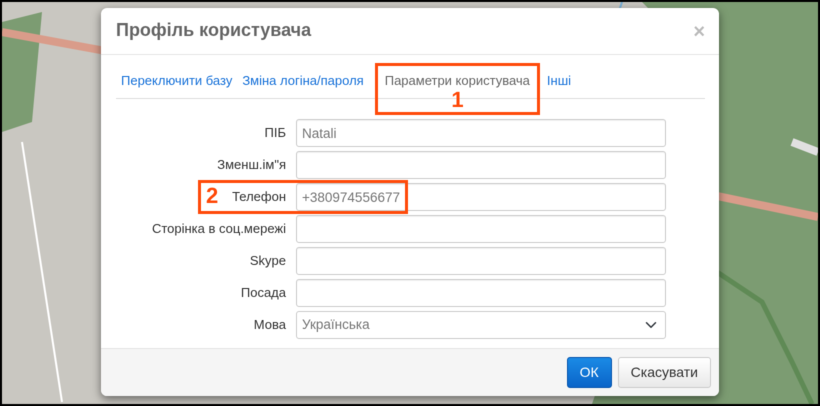  I want to click on field-label: Посада, so click(263, 293).